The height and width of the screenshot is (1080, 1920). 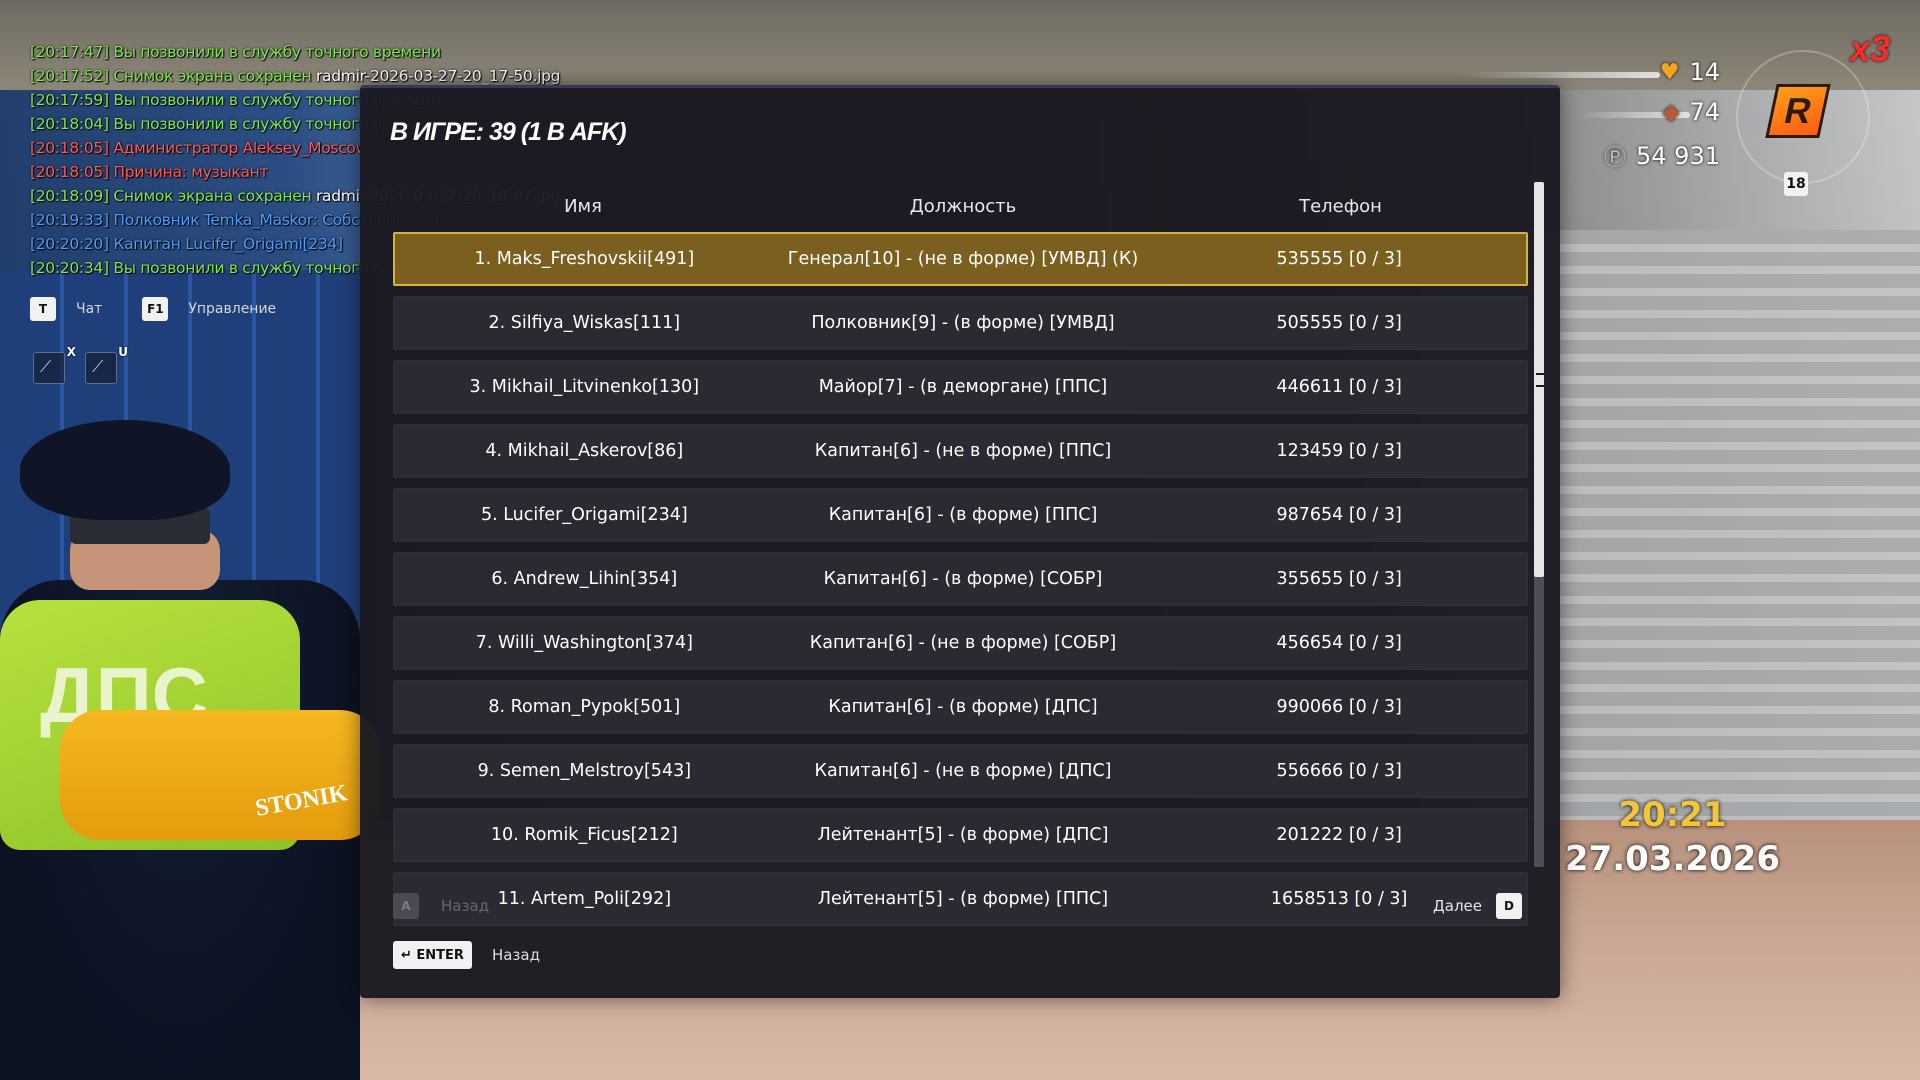 What do you see at coordinates (584, 643) in the screenshot?
I see `member-name: 7. Willi_Washington[374]` at bounding box center [584, 643].